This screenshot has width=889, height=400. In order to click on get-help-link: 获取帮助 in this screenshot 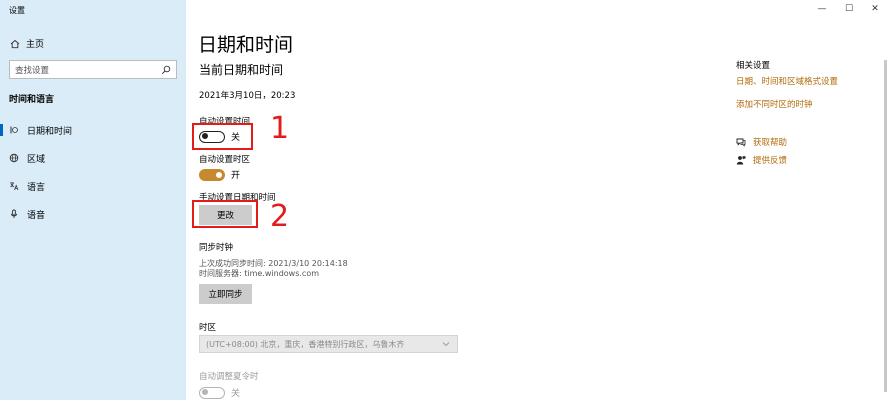, I will do `click(761, 142)`.